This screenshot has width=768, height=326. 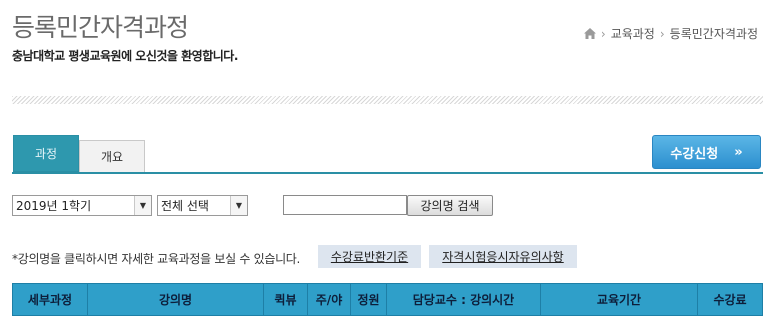 What do you see at coordinates (100, 27) in the screenshot?
I see `page-title: 등록민간자격과정` at bounding box center [100, 27].